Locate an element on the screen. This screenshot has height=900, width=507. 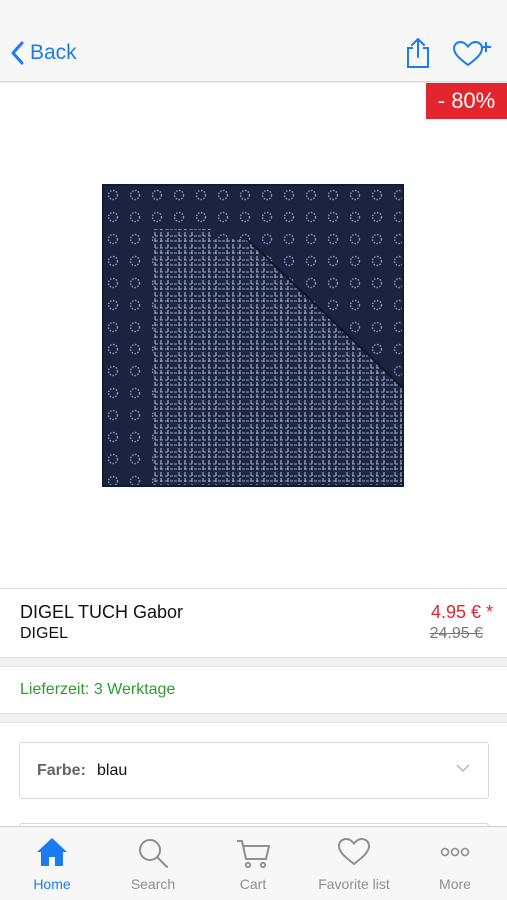
chevron-left-icon is located at coordinates (17, 53).